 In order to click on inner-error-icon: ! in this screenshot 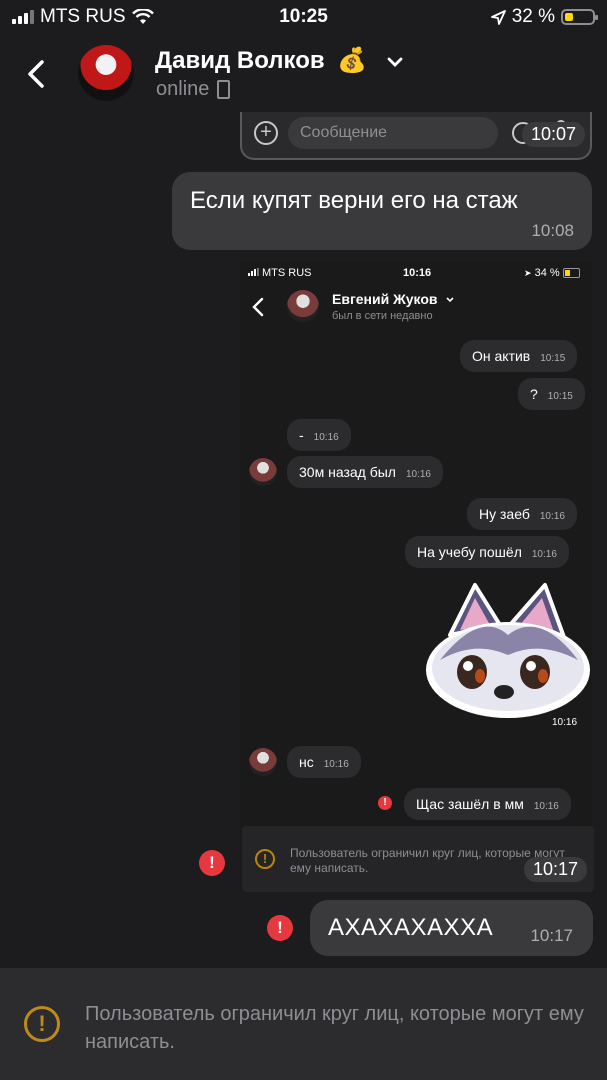, I will do `click(385, 803)`.